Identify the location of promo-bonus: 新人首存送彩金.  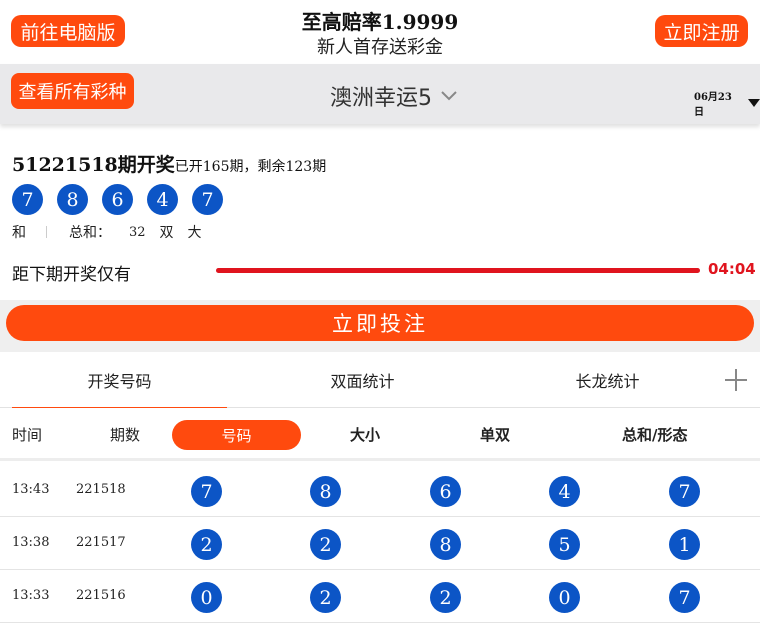
(380, 47).